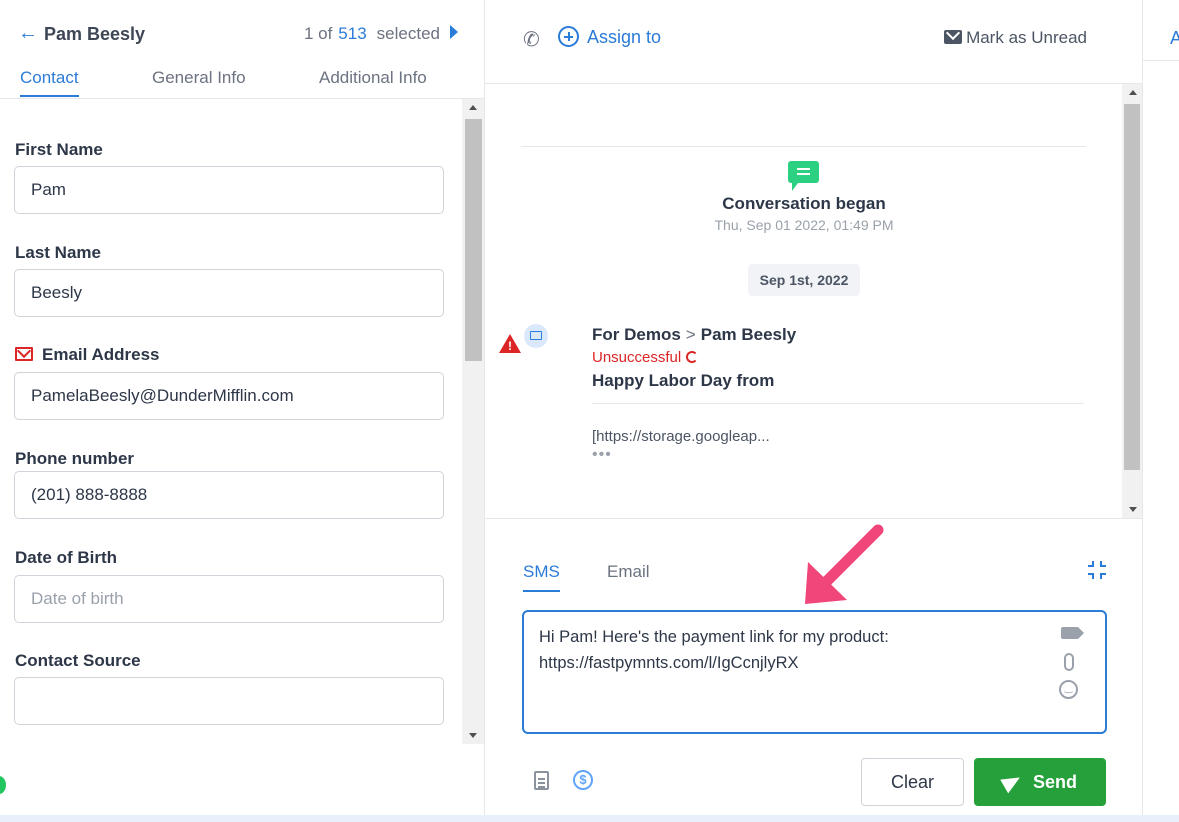  What do you see at coordinates (473, 735) in the screenshot?
I see `scroll-down-icon` at bounding box center [473, 735].